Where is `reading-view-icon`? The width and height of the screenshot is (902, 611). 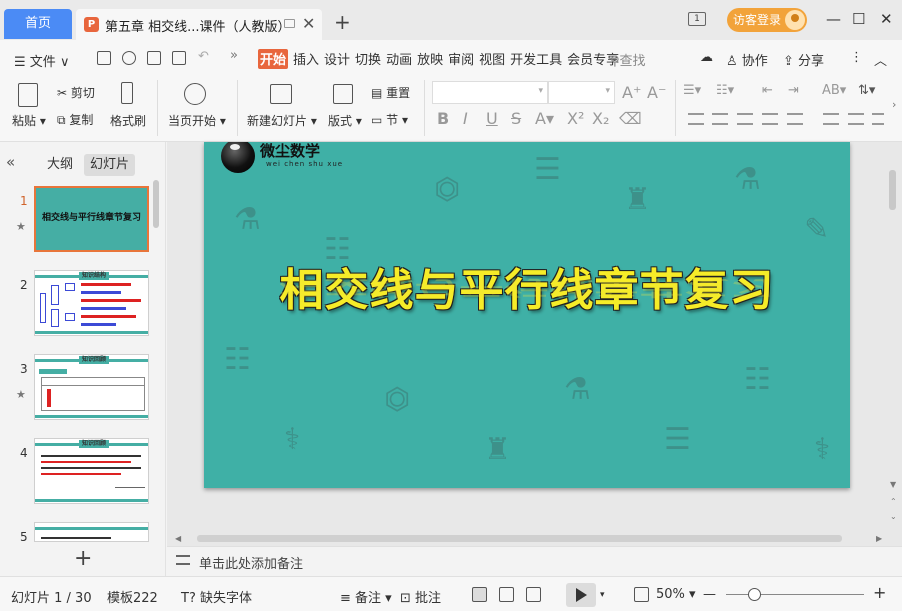 reading-view-icon is located at coordinates (533, 594).